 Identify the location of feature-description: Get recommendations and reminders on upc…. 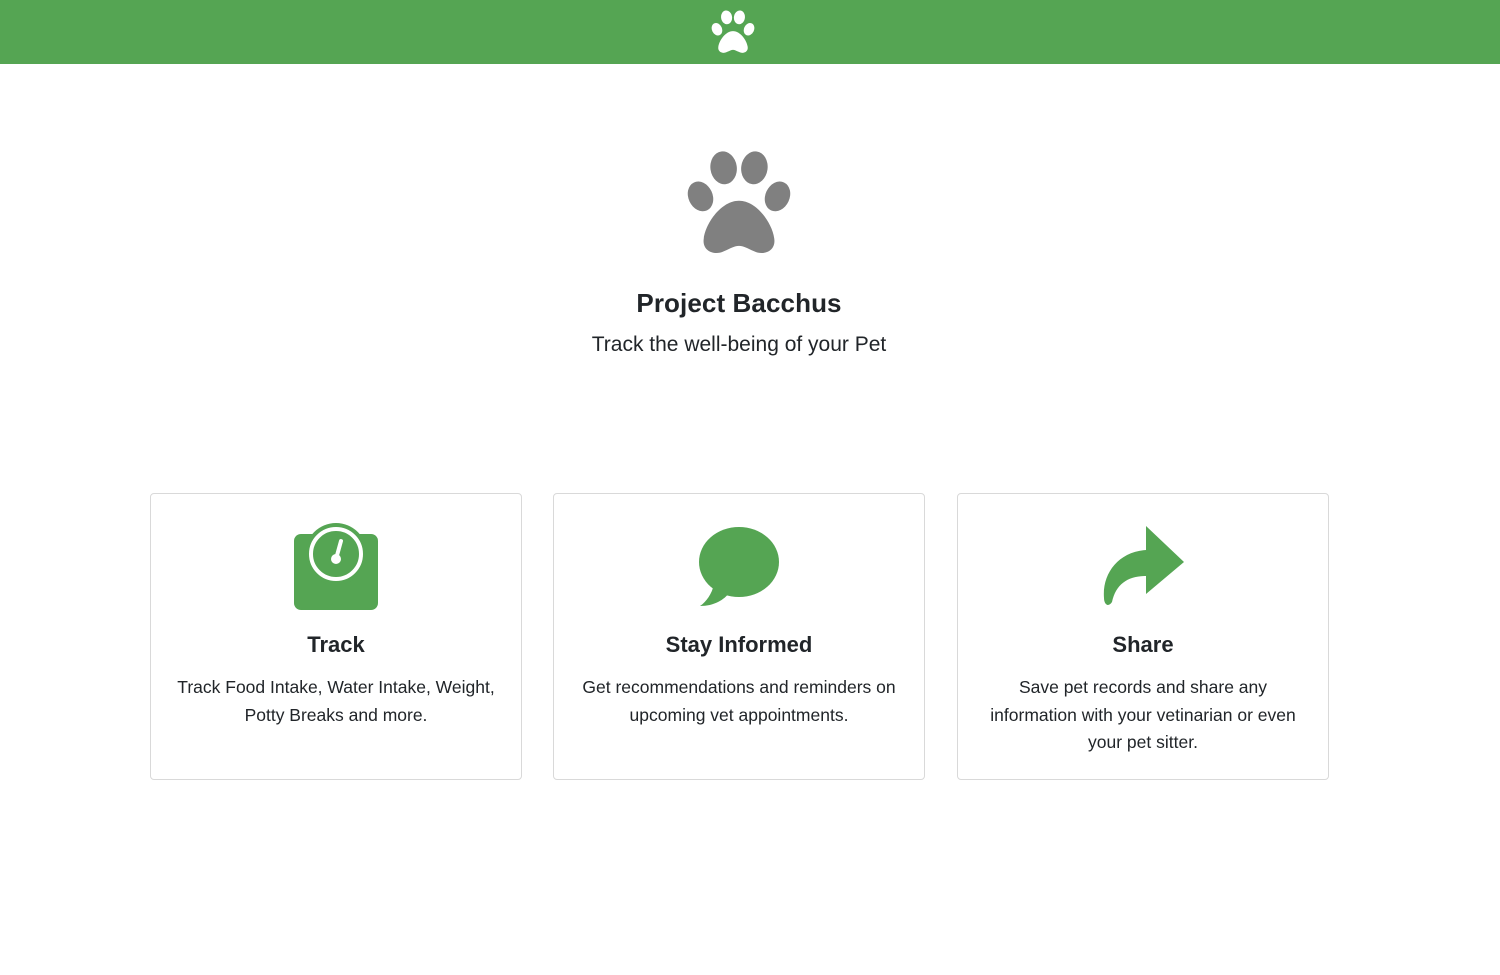
(739, 701).